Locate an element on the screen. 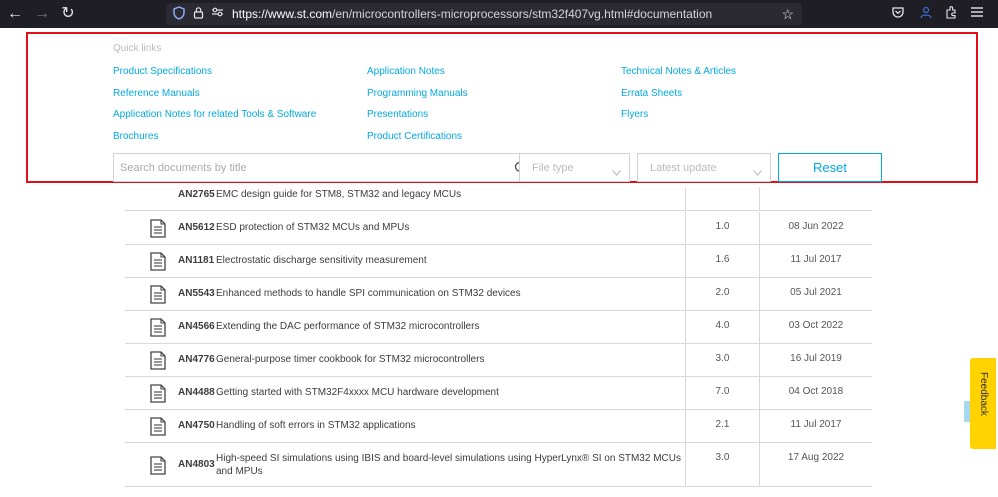 The height and width of the screenshot is (497, 998). pocket-icon is located at coordinates (898, 14).